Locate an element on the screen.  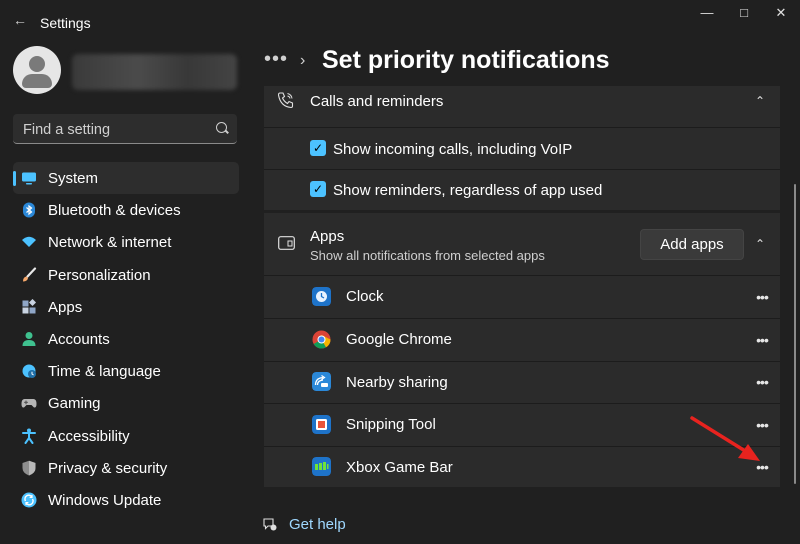
snipping-tool-icon is located at coordinates (321, 424).